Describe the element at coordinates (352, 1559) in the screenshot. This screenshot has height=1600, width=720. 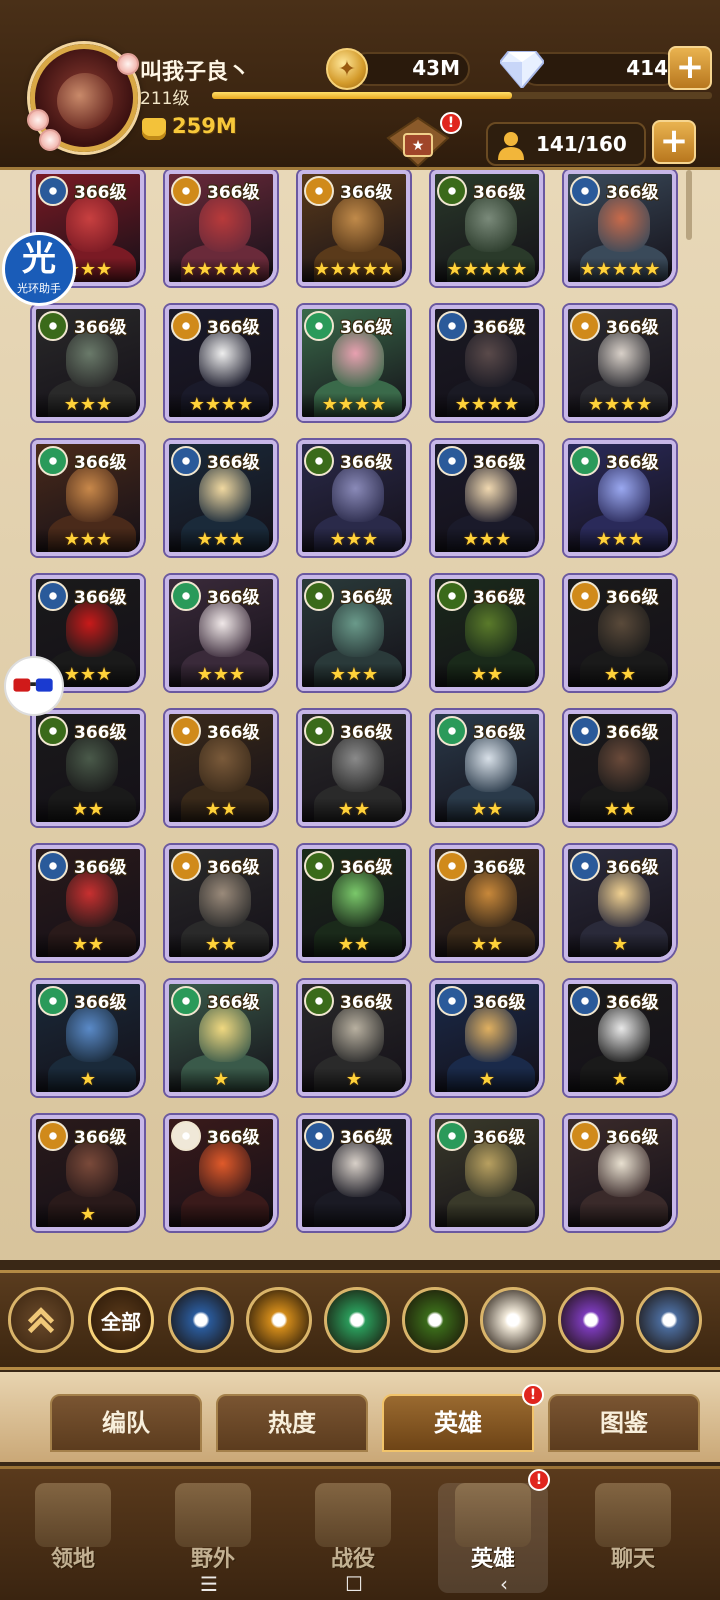
I see `nav-label: 战役` at that location.